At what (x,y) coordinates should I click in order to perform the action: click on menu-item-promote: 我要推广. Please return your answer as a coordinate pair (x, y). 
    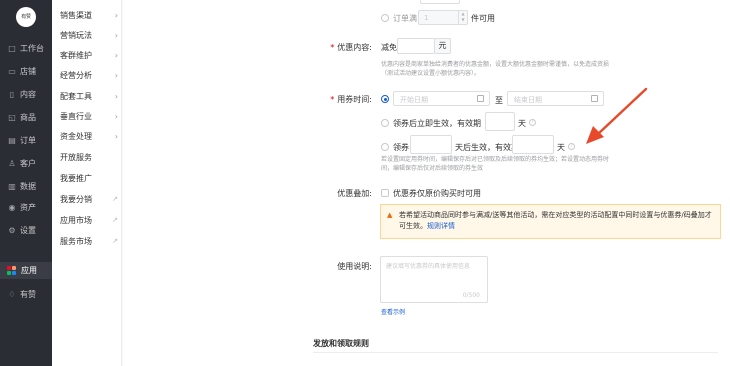
    Looking at the image, I should click on (89, 178).